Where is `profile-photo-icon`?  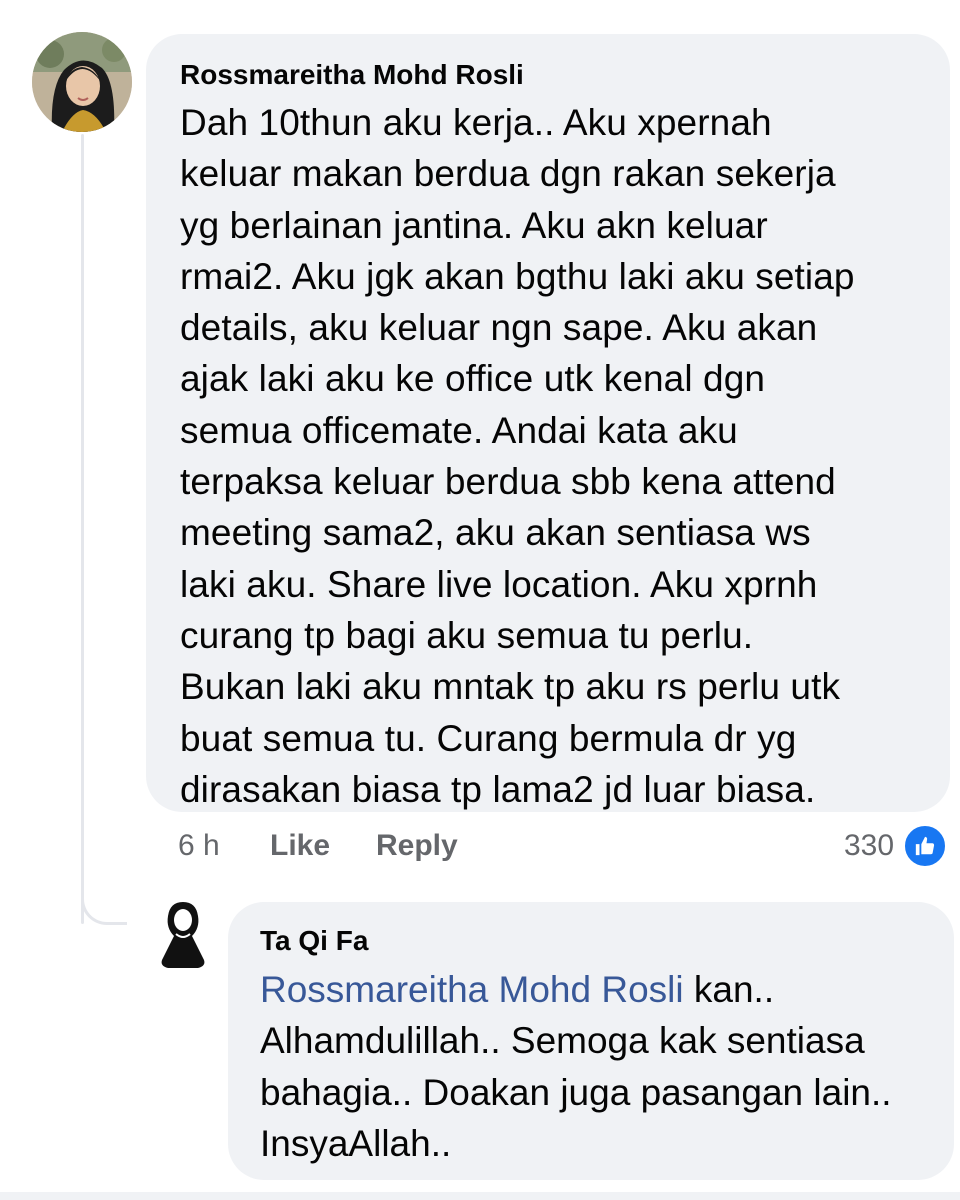
profile-photo-icon is located at coordinates (82, 82).